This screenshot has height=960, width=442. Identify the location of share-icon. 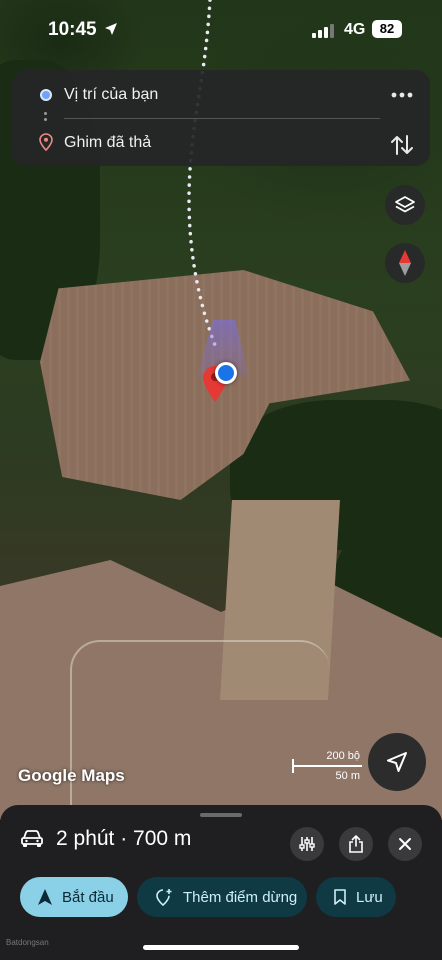
(356, 844).